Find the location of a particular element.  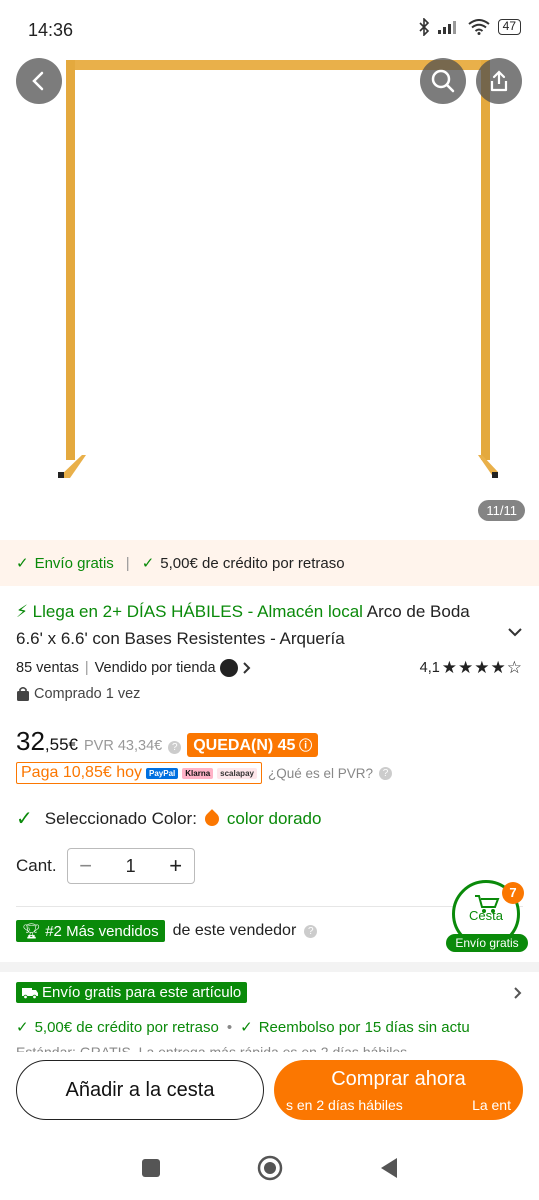

buy-now-subtext-2: La ent is located at coordinates (491, 1105).